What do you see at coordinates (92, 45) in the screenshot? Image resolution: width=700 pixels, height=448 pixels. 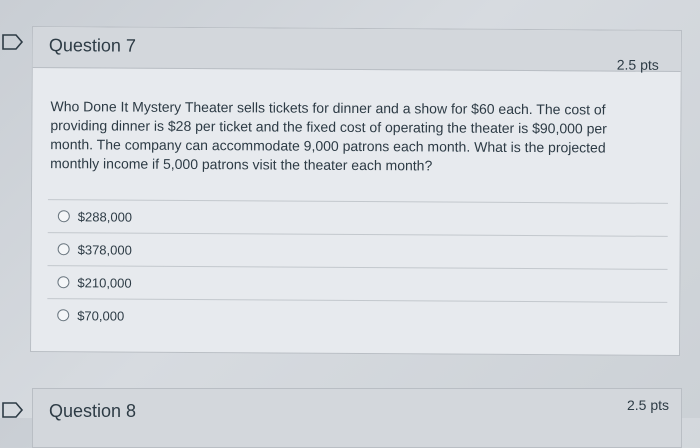 I see `question-title: Question 7` at bounding box center [92, 45].